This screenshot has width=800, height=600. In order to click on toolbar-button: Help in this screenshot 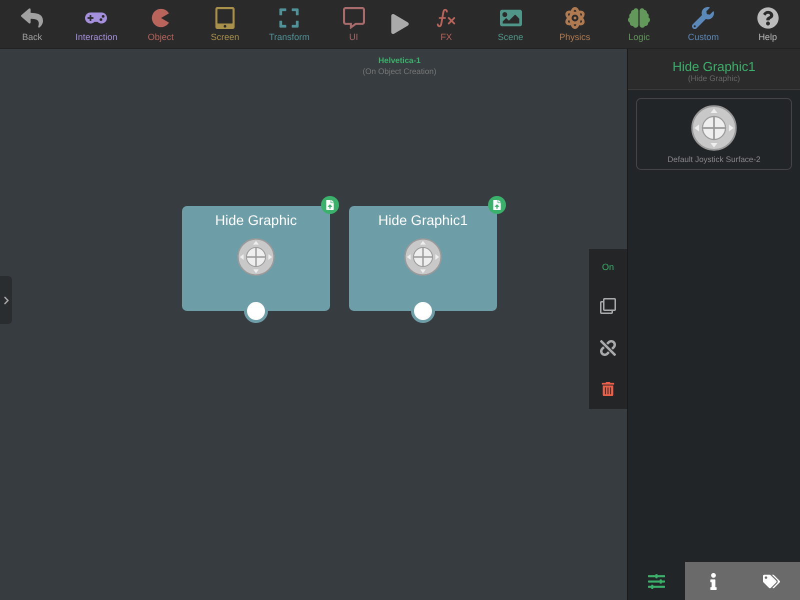, I will do `click(768, 24)`.